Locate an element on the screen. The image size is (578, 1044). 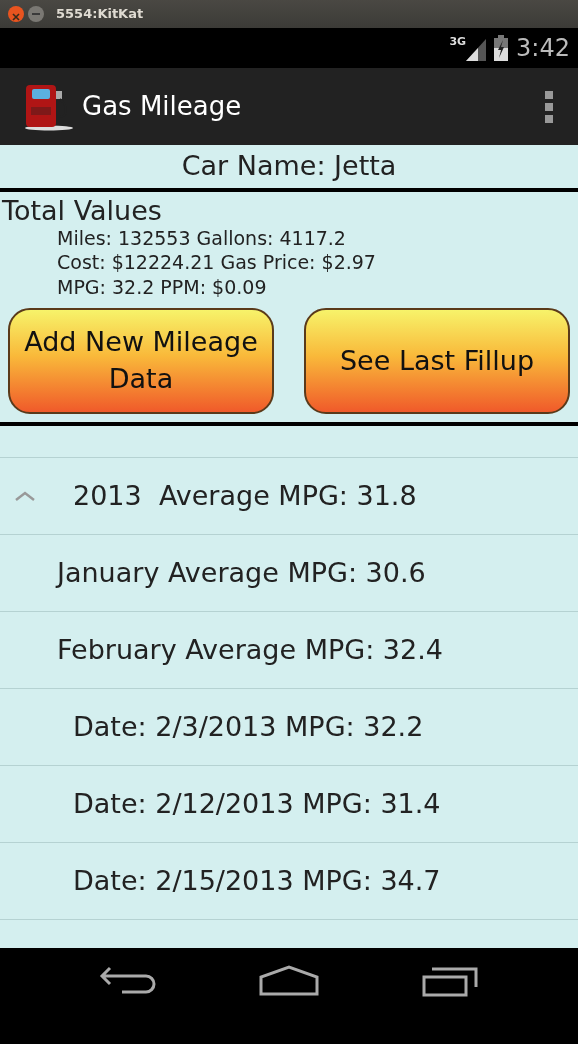
app-title: Gas Mileage is located at coordinates (162, 106).